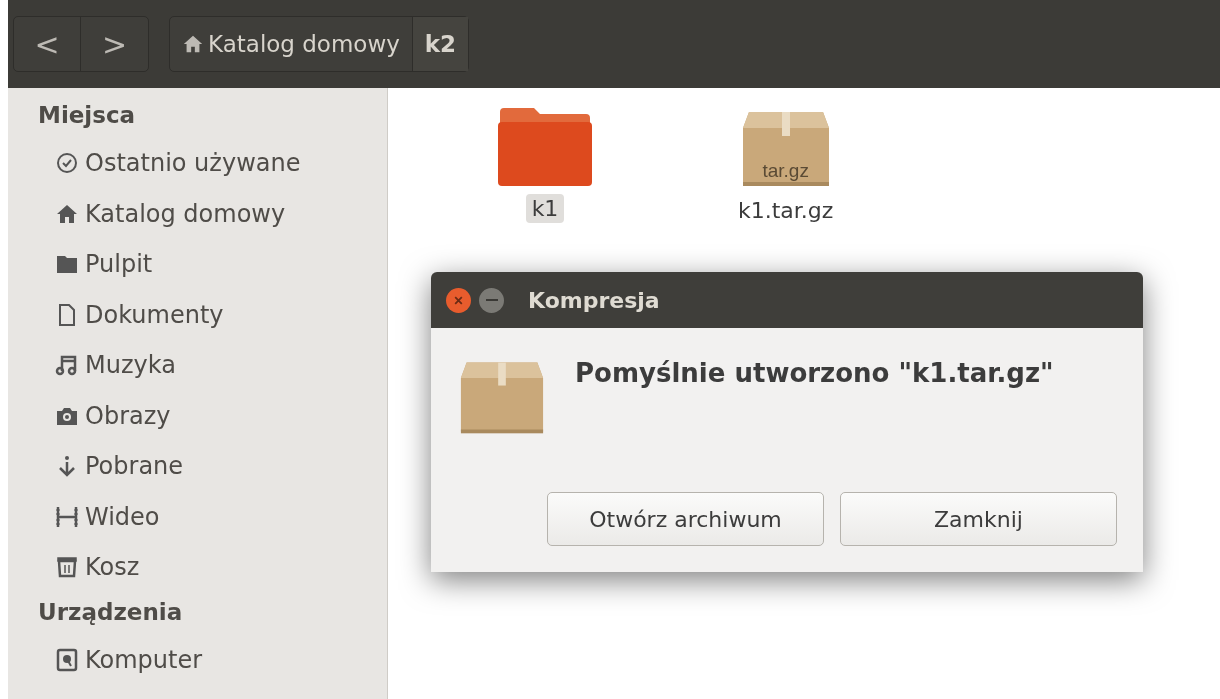  I want to click on file-type-label: tar.gz, so click(785, 171).